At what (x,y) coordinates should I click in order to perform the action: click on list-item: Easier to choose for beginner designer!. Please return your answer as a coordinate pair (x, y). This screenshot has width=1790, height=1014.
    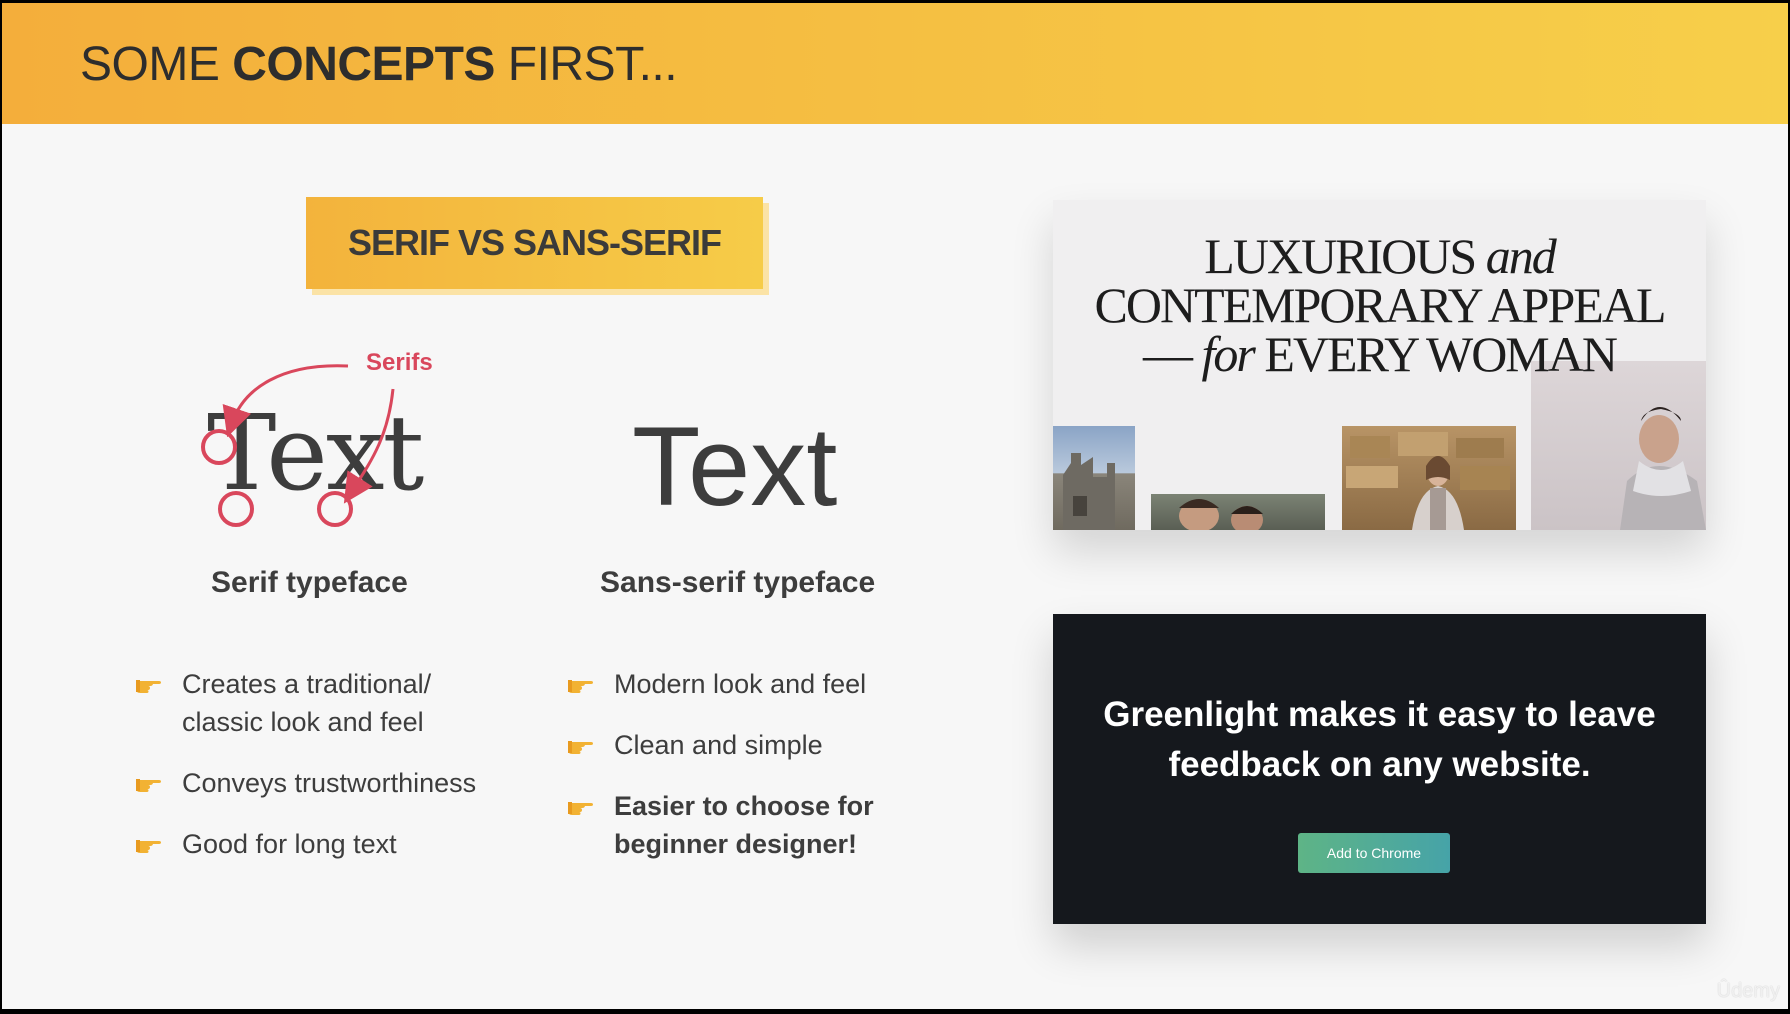
    Looking at the image, I should click on (736, 825).